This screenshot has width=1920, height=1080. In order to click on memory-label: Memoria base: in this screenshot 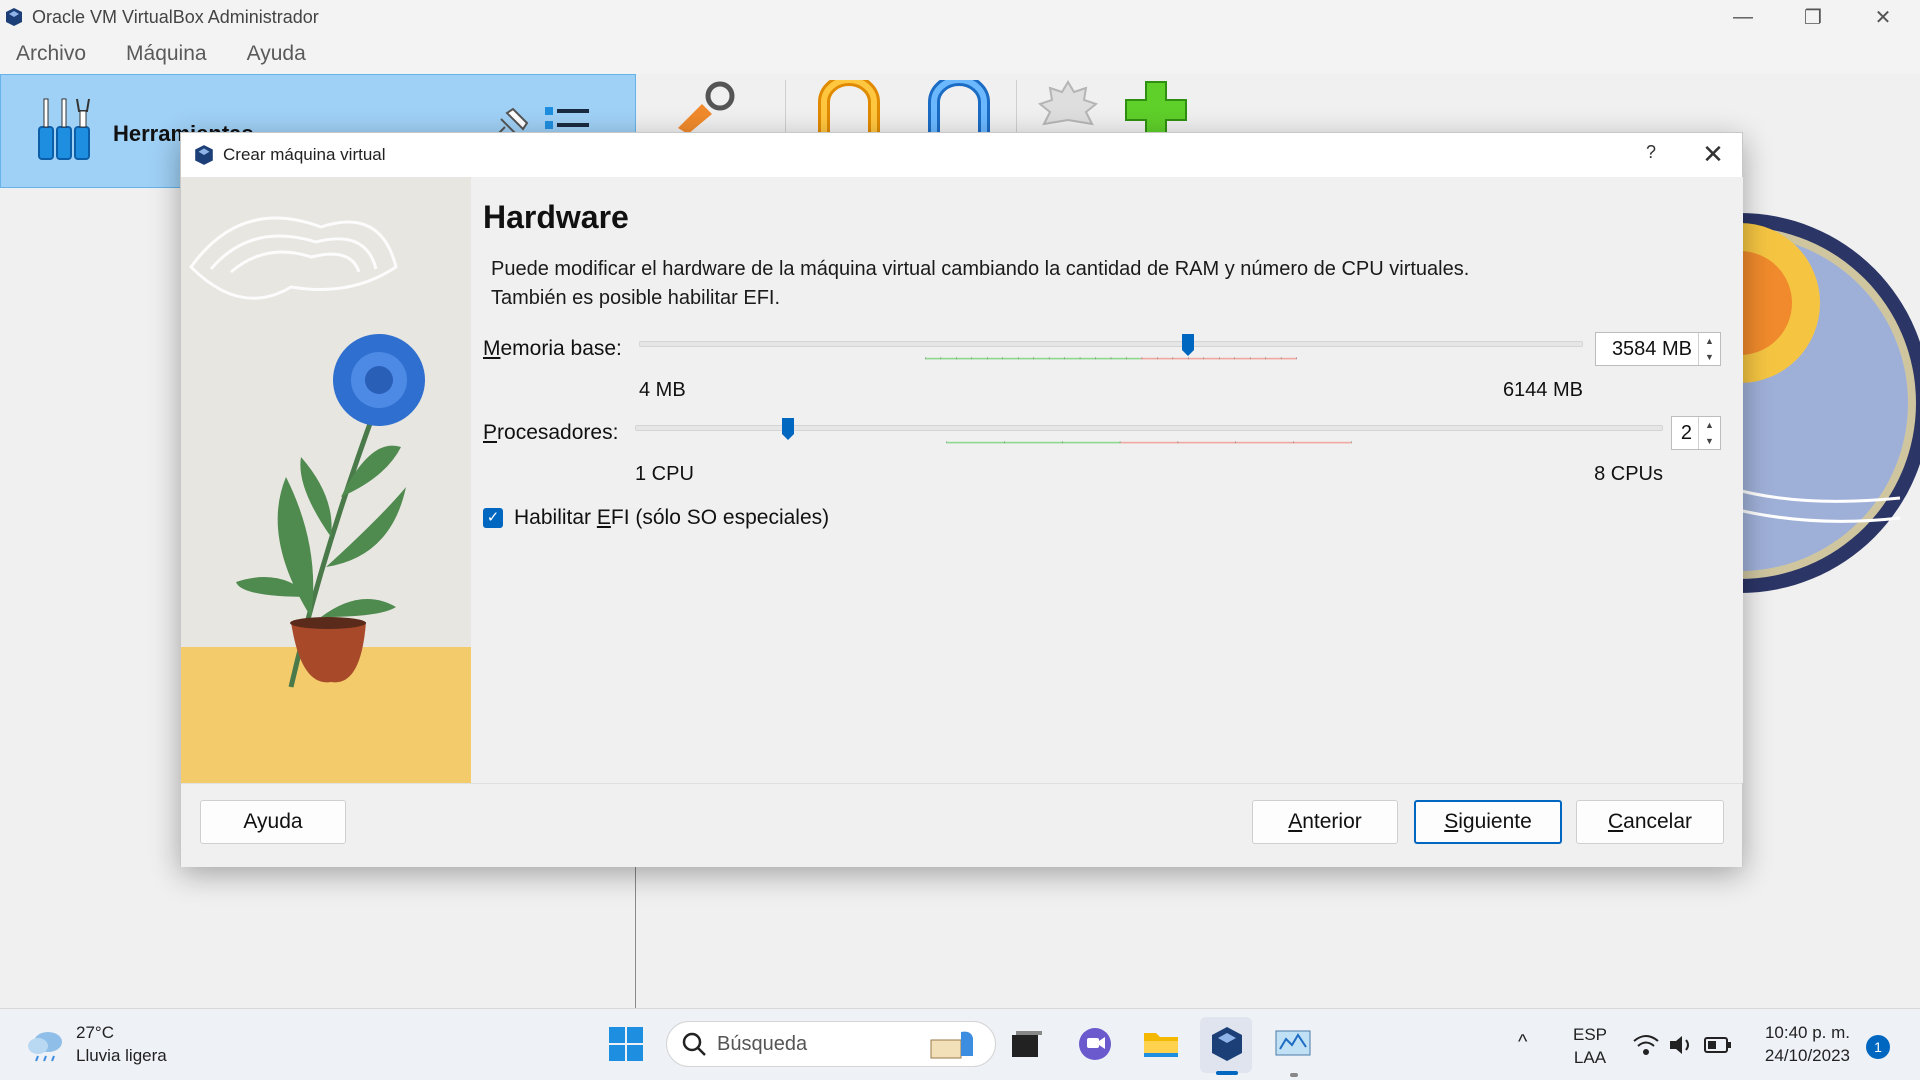, I will do `click(552, 349)`.